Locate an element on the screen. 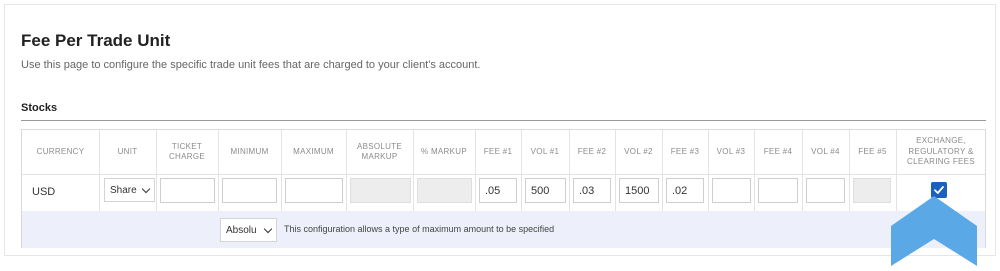 The width and height of the screenshot is (1000, 271). header-fee2: FEE #2 is located at coordinates (592, 151).